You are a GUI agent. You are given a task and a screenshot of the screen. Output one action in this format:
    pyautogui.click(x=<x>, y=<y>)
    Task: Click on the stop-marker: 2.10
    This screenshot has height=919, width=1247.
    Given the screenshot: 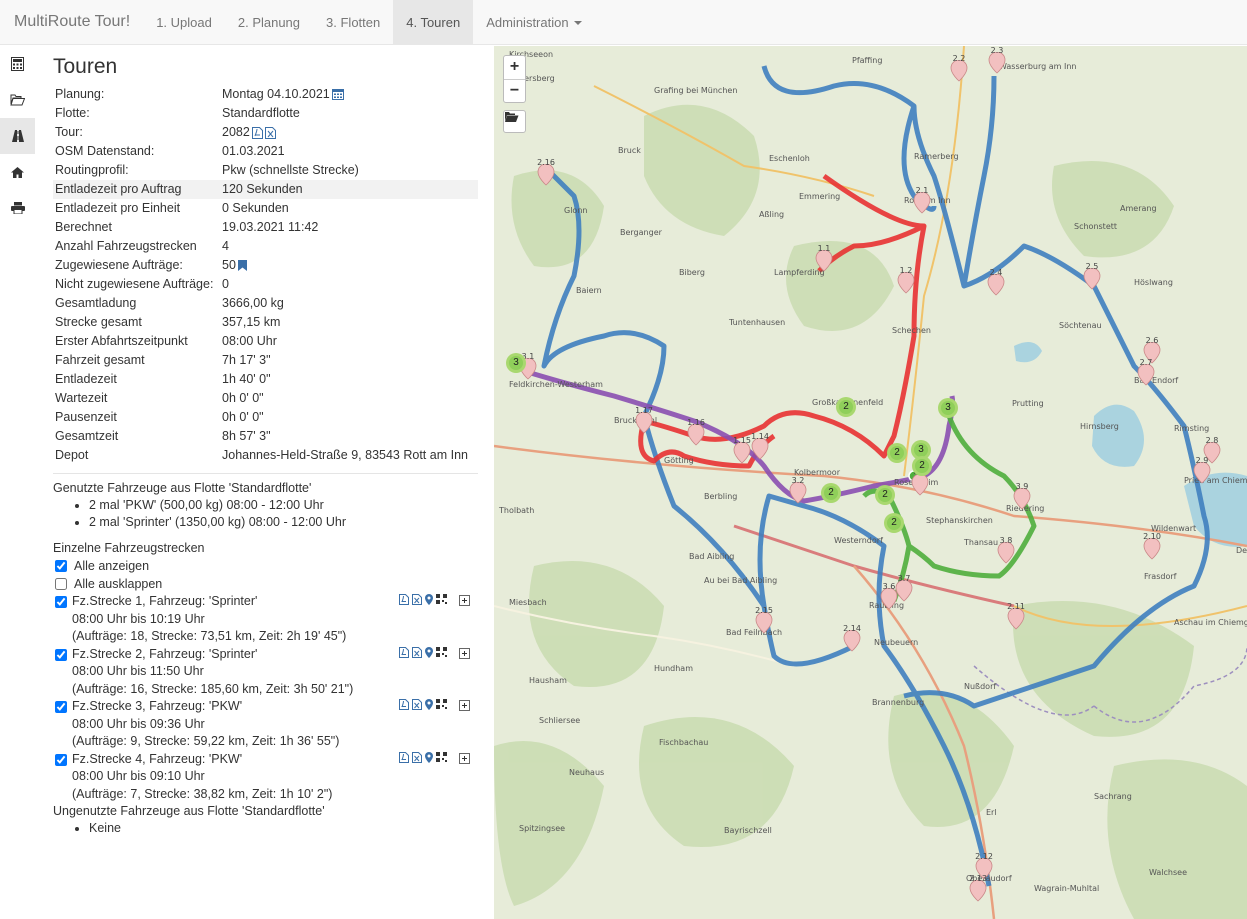 What is the action you would take?
    pyautogui.click(x=1152, y=546)
    